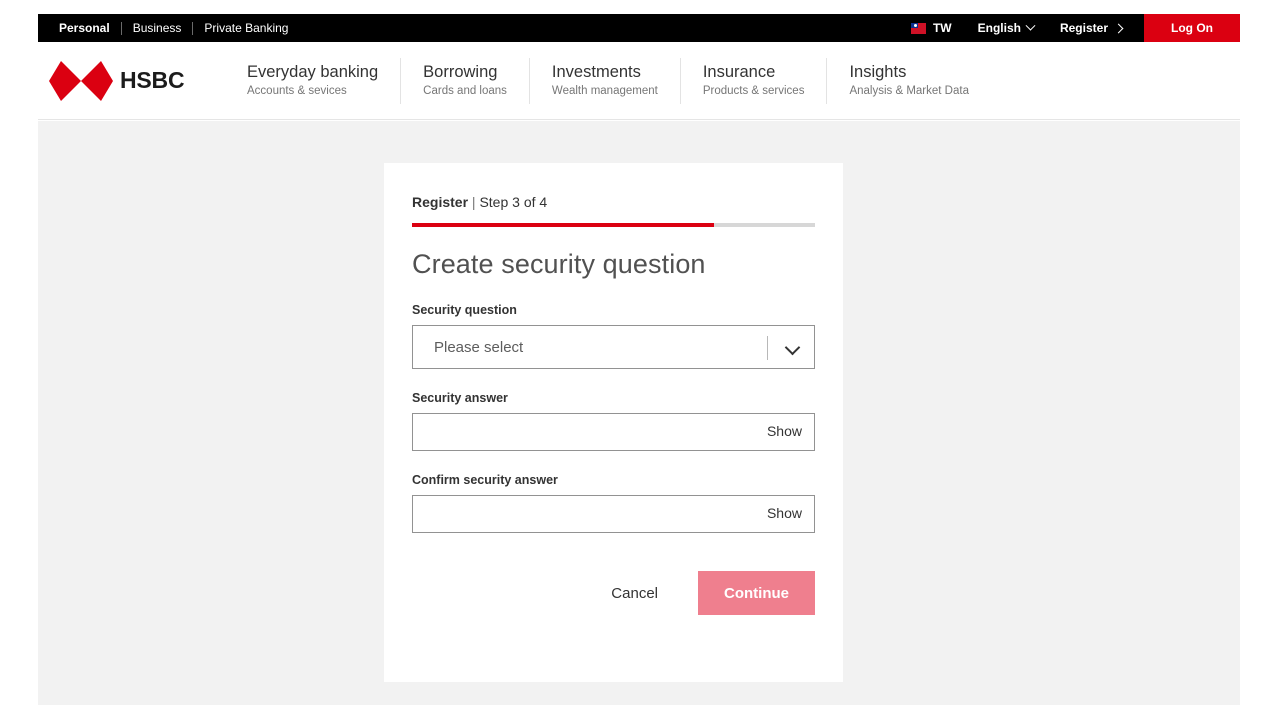 The width and height of the screenshot is (1280, 720). What do you see at coordinates (596, 72) in the screenshot?
I see `nav-title: Investments` at bounding box center [596, 72].